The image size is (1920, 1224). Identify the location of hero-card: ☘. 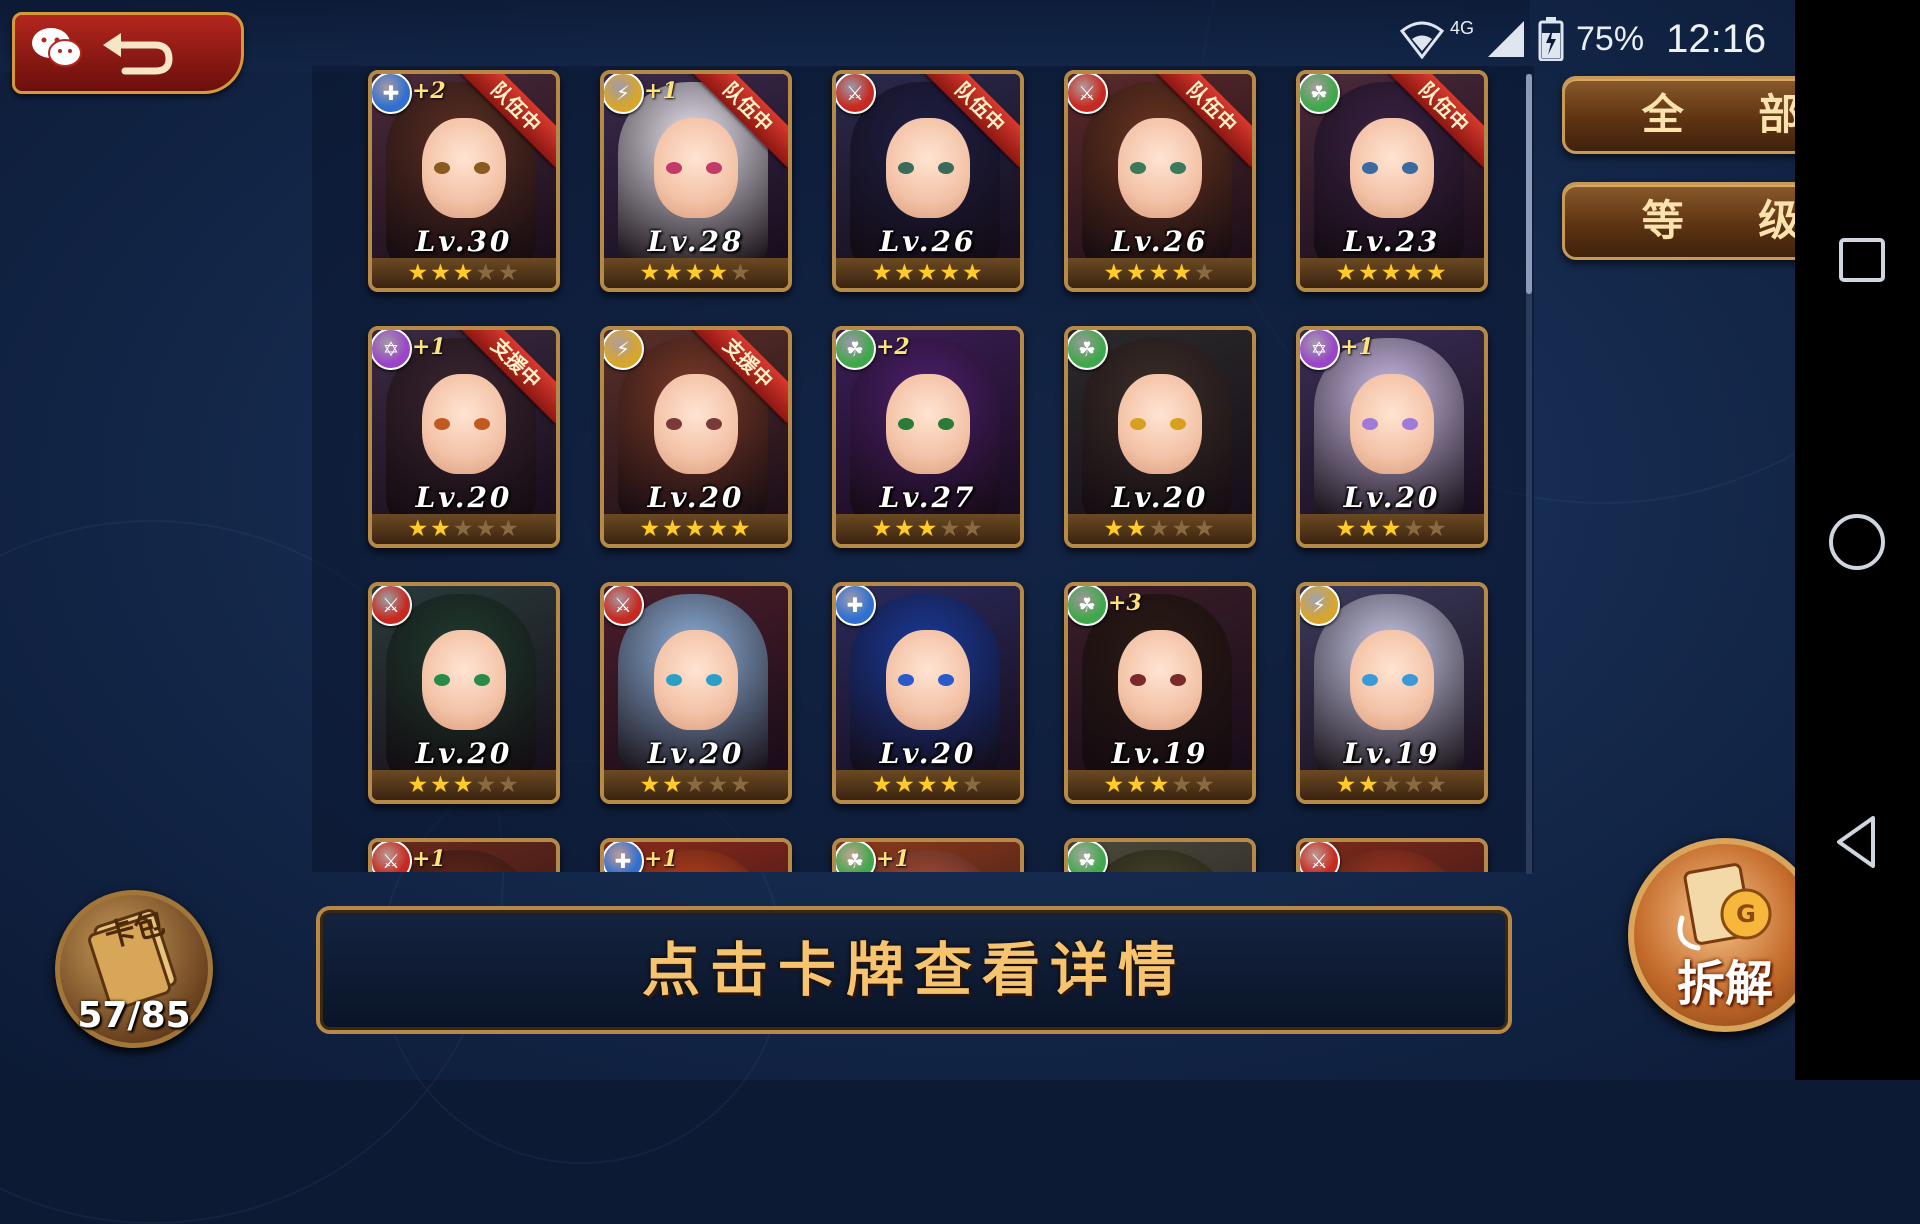
(1160, 855).